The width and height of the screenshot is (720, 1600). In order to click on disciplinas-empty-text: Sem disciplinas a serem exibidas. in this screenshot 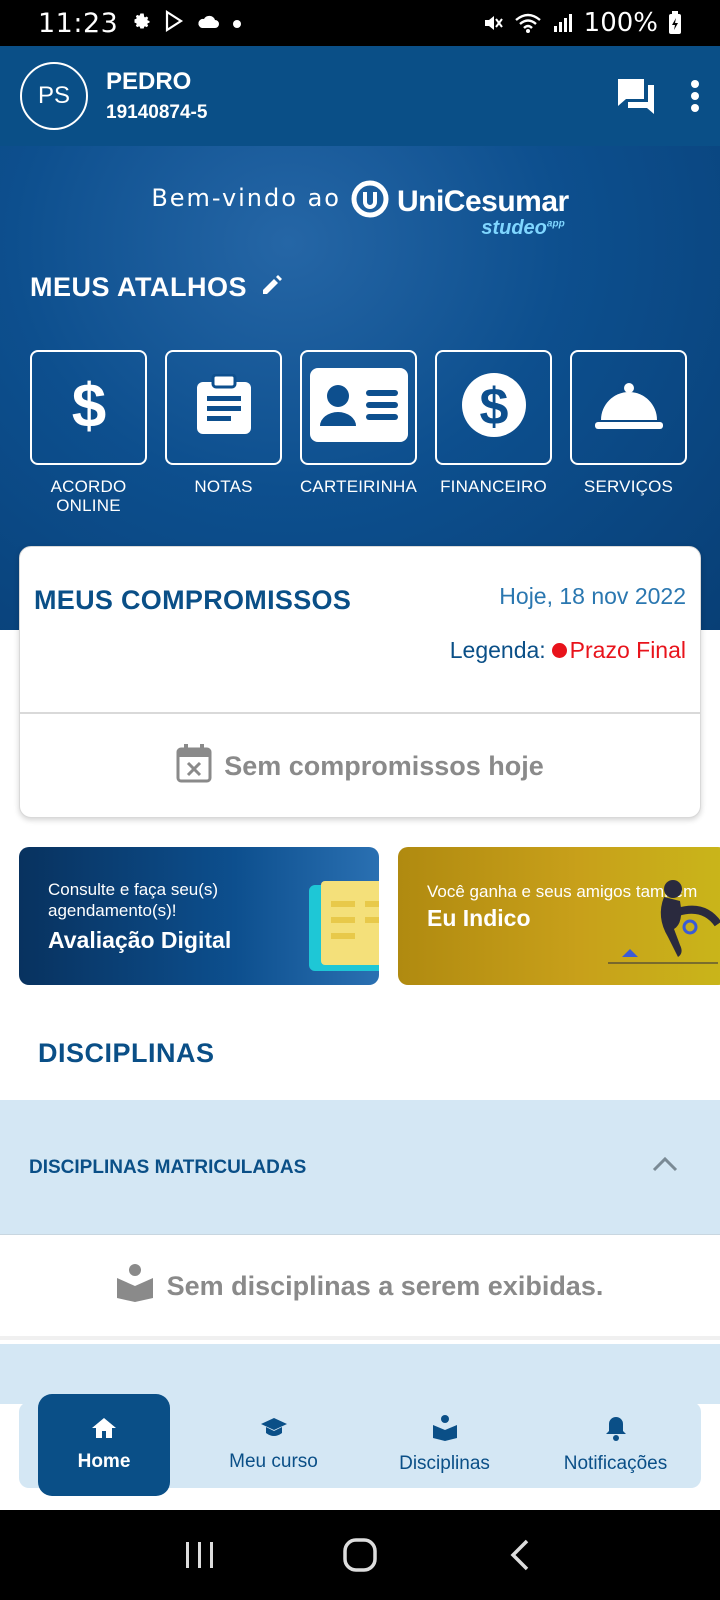, I will do `click(385, 1285)`.